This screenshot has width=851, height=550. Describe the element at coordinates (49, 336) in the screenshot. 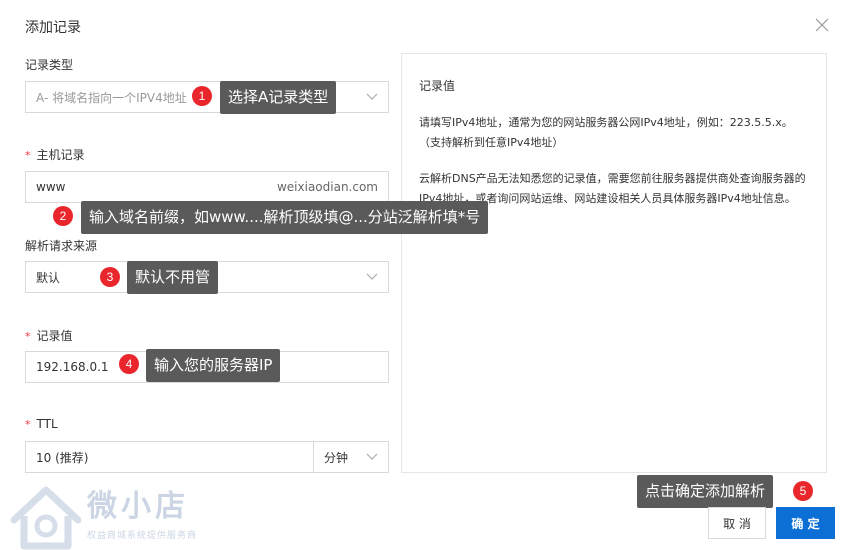

I see `record-value-label: * 记录值` at that location.